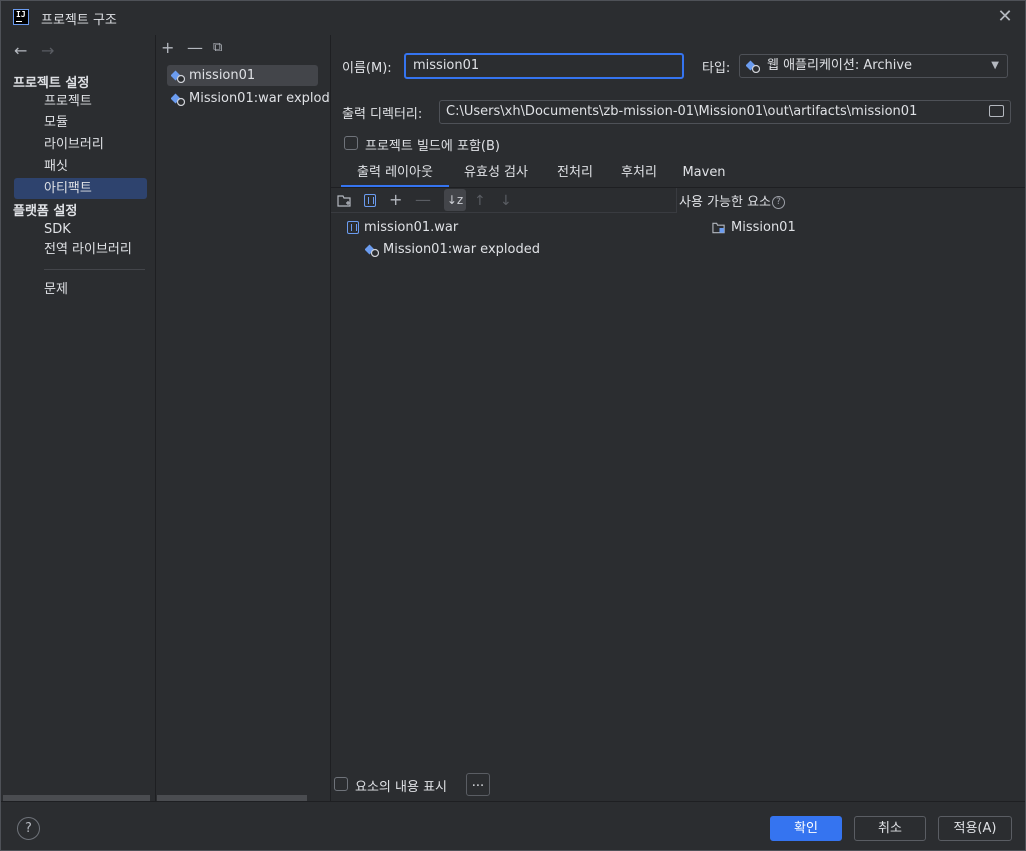  What do you see at coordinates (222, 75) in the screenshot?
I see `artifact-item-label: mission01` at bounding box center [222, 75].